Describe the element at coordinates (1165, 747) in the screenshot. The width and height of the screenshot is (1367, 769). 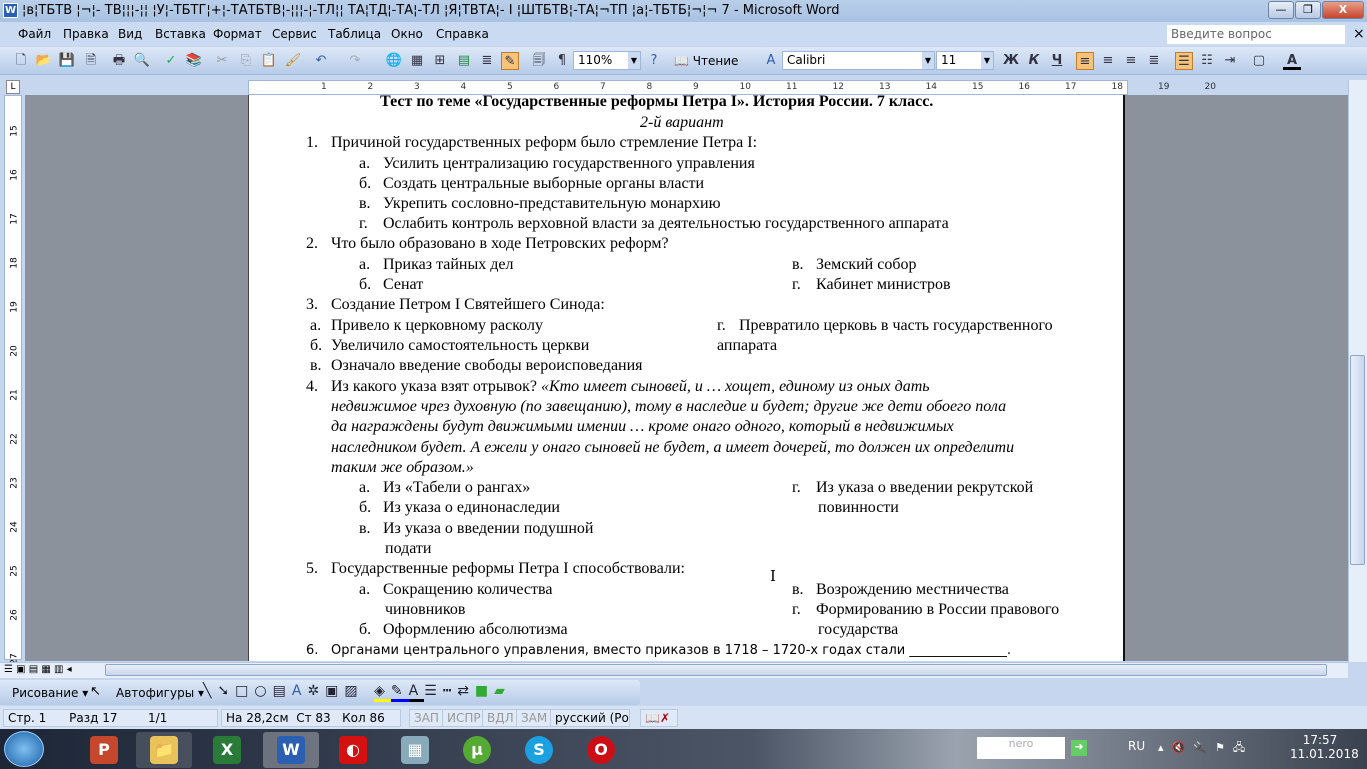
I see `show-hidden-icon: ▴` at that location.